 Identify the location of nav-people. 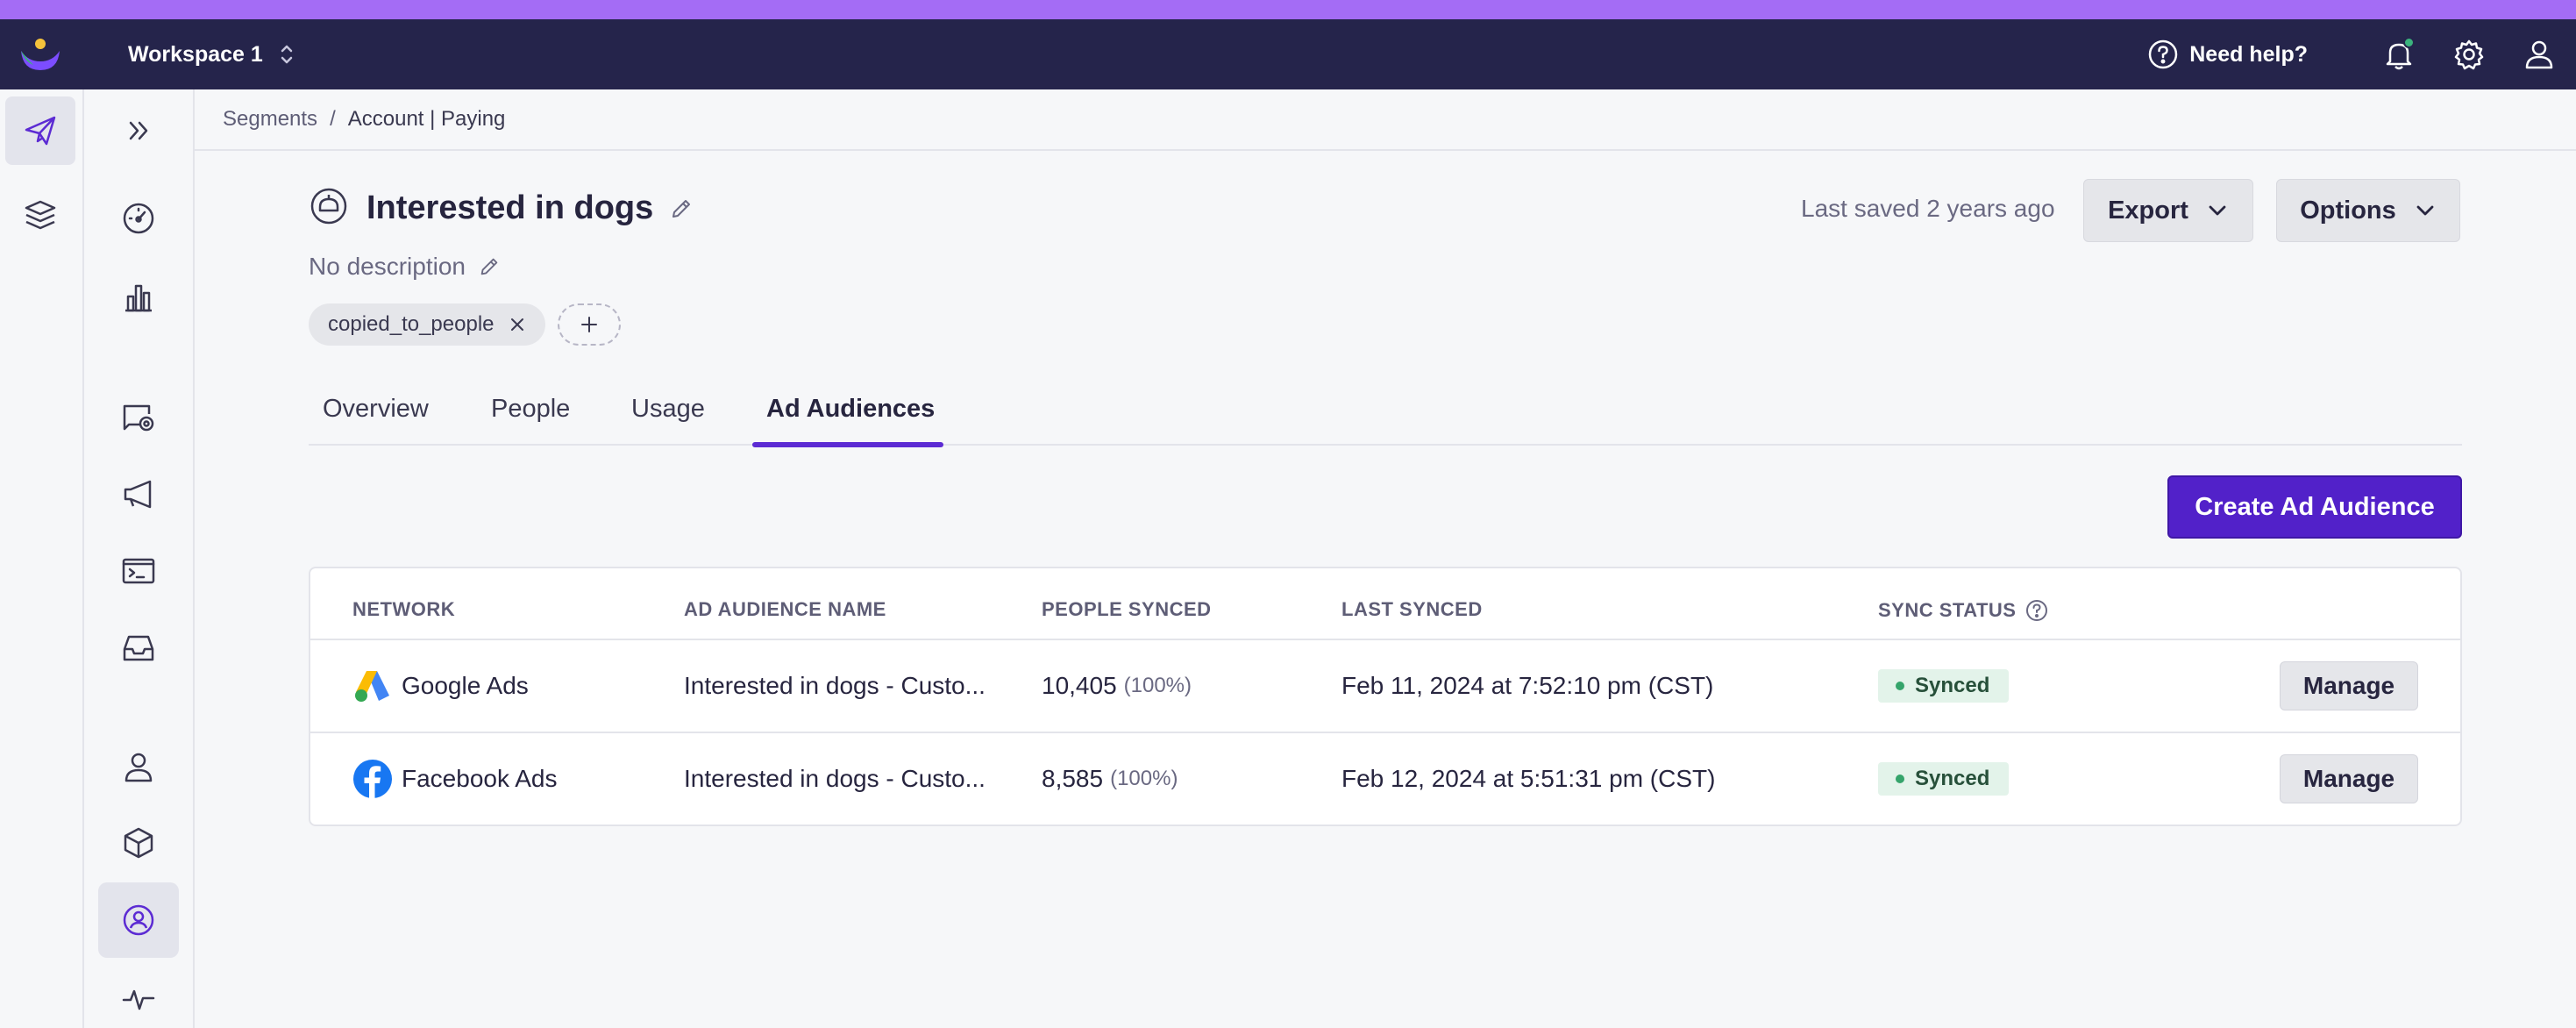
(138, 767).